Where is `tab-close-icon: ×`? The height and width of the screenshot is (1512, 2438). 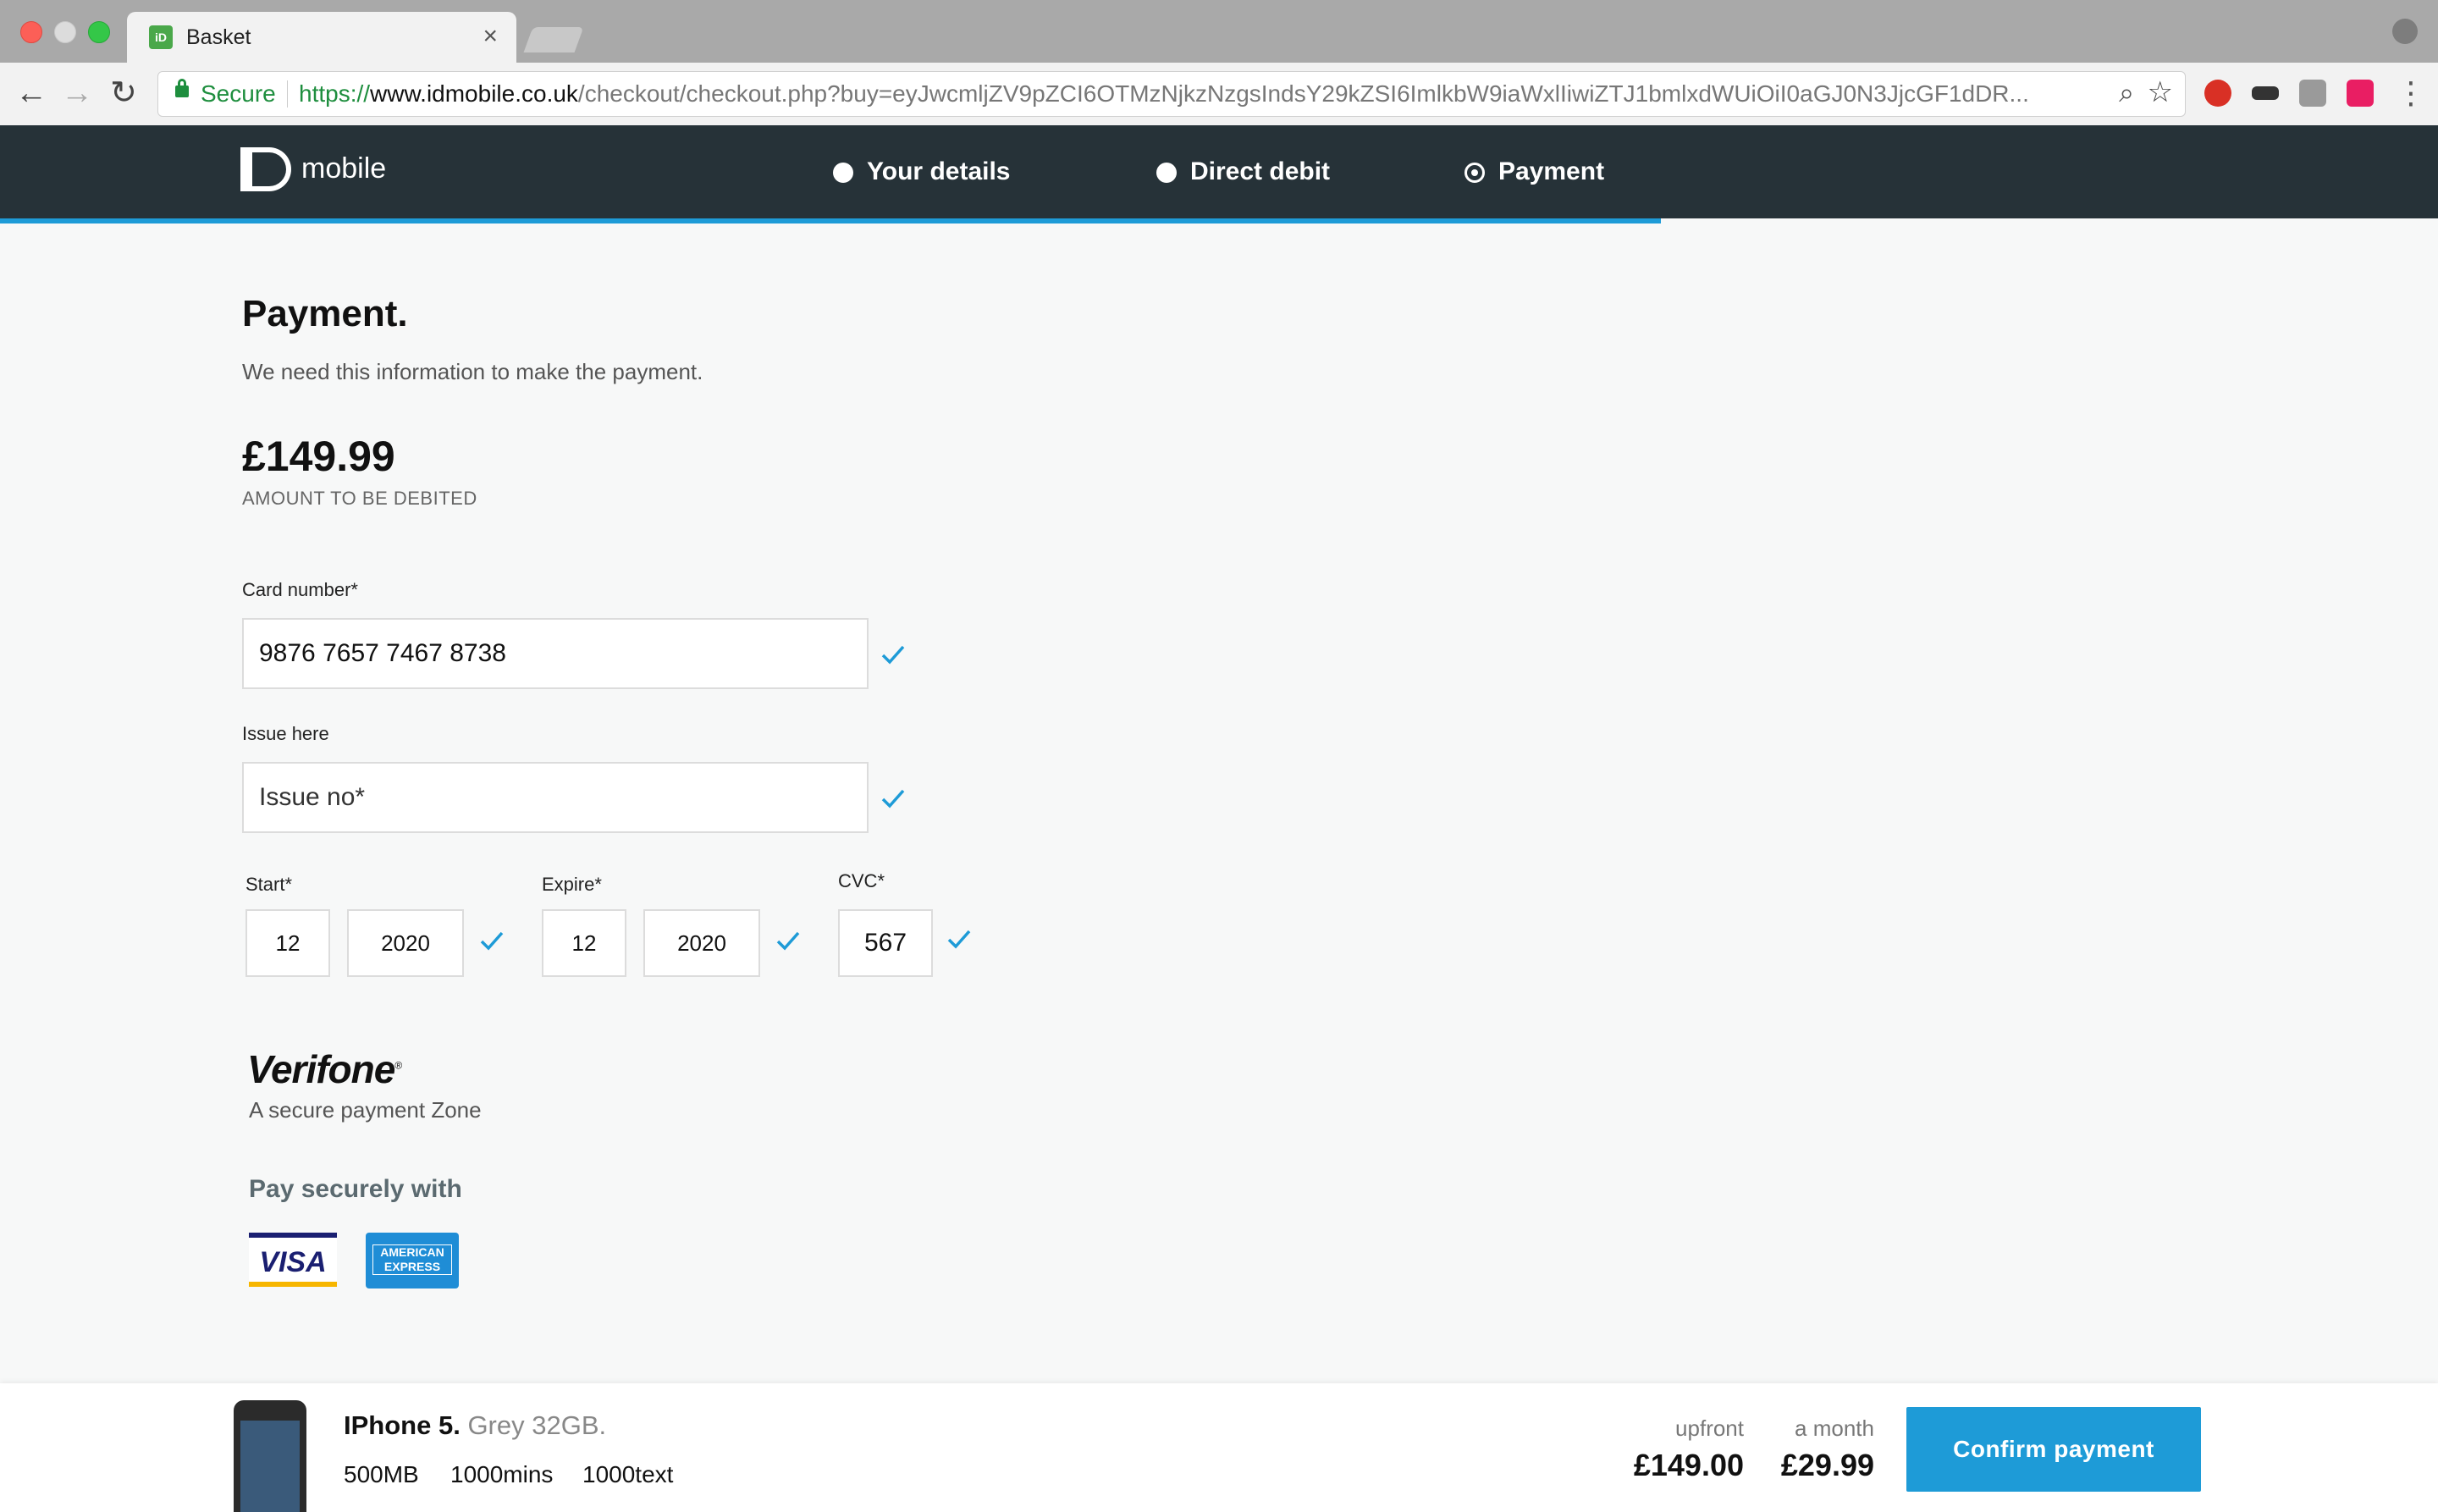
tab-close-icon: × is located at coordinates (490, 36).